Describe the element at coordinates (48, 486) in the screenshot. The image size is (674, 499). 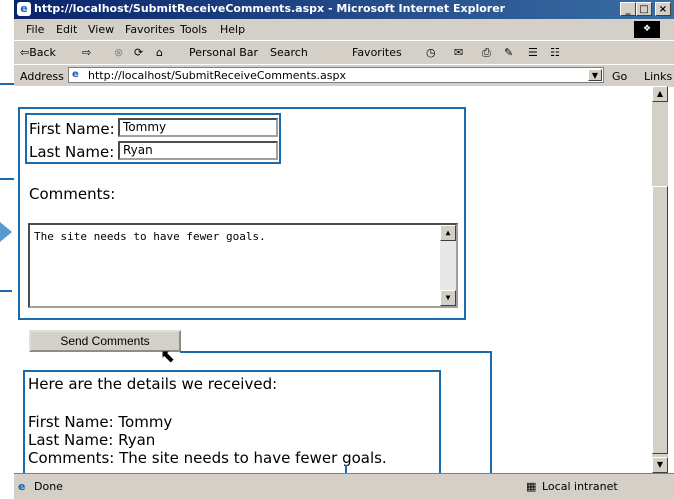
I see `status-text: Done` at that location.